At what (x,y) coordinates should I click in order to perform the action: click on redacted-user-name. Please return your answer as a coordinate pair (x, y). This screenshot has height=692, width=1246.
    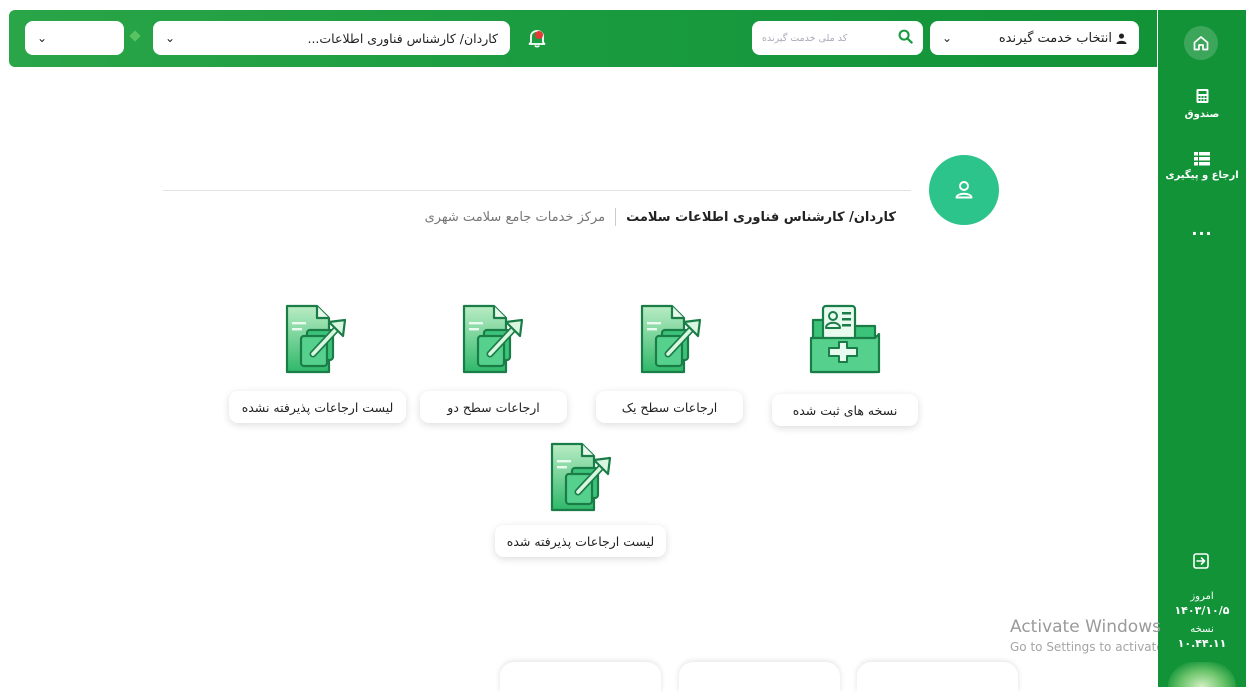
    Looking at the image, I should click on (873, 168).